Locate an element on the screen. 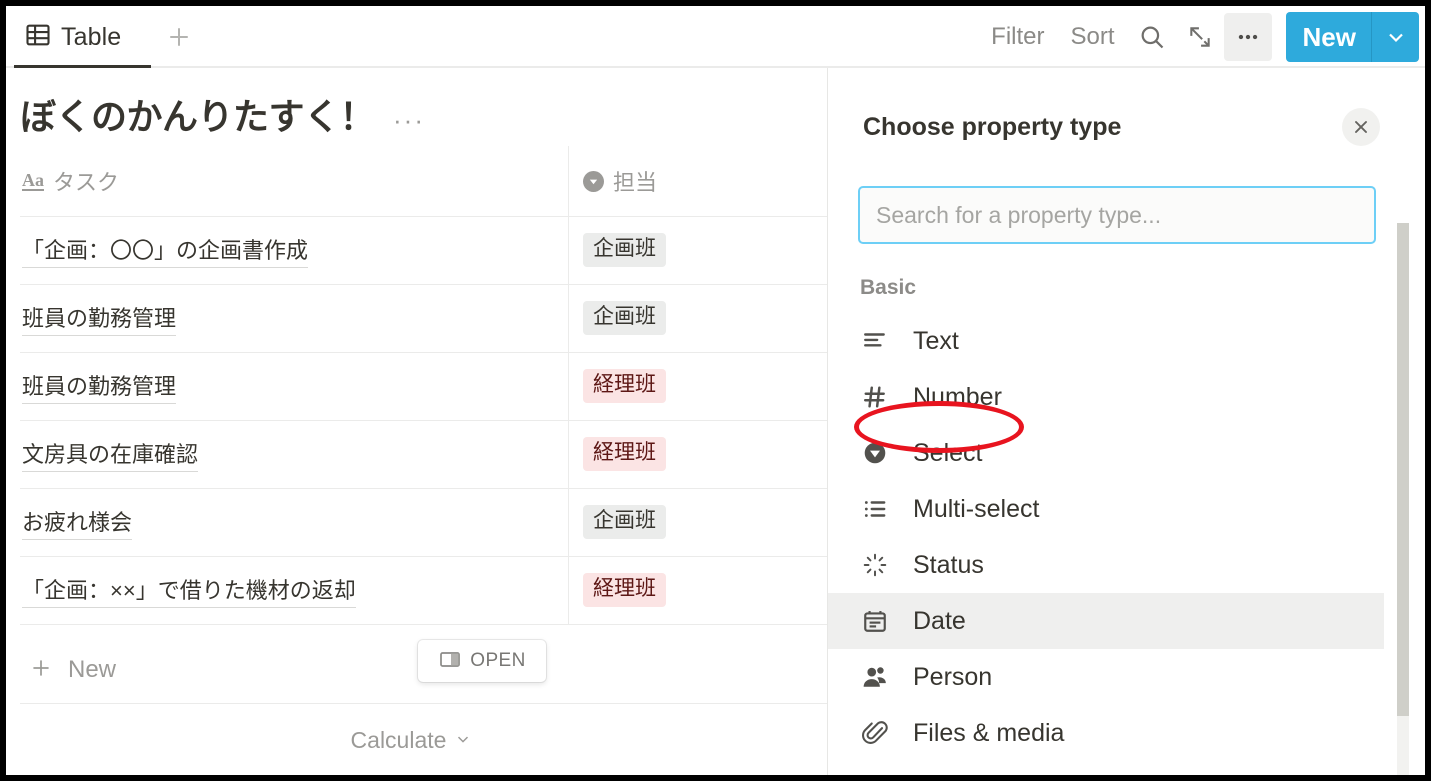  calculate-label: Calculate is located at coordinates (398, 739).